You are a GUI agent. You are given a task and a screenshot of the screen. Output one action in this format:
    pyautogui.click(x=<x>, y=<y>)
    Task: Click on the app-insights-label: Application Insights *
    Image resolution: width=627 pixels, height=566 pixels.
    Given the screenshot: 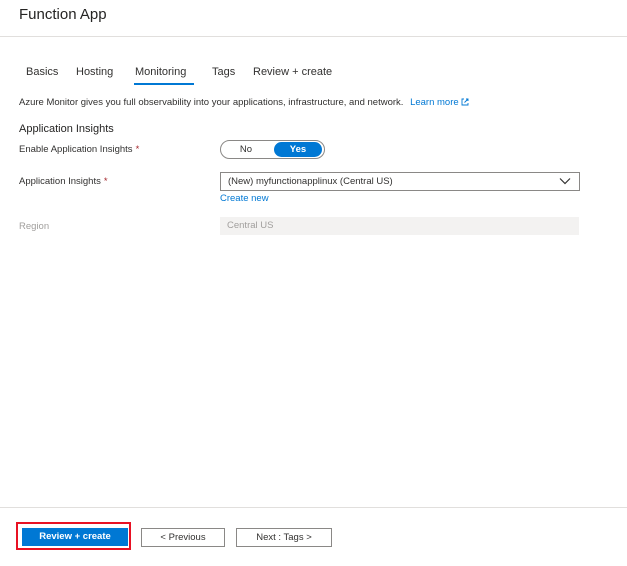 What is the action you would take?
    pyautogui.click(x=63, y=181)
    